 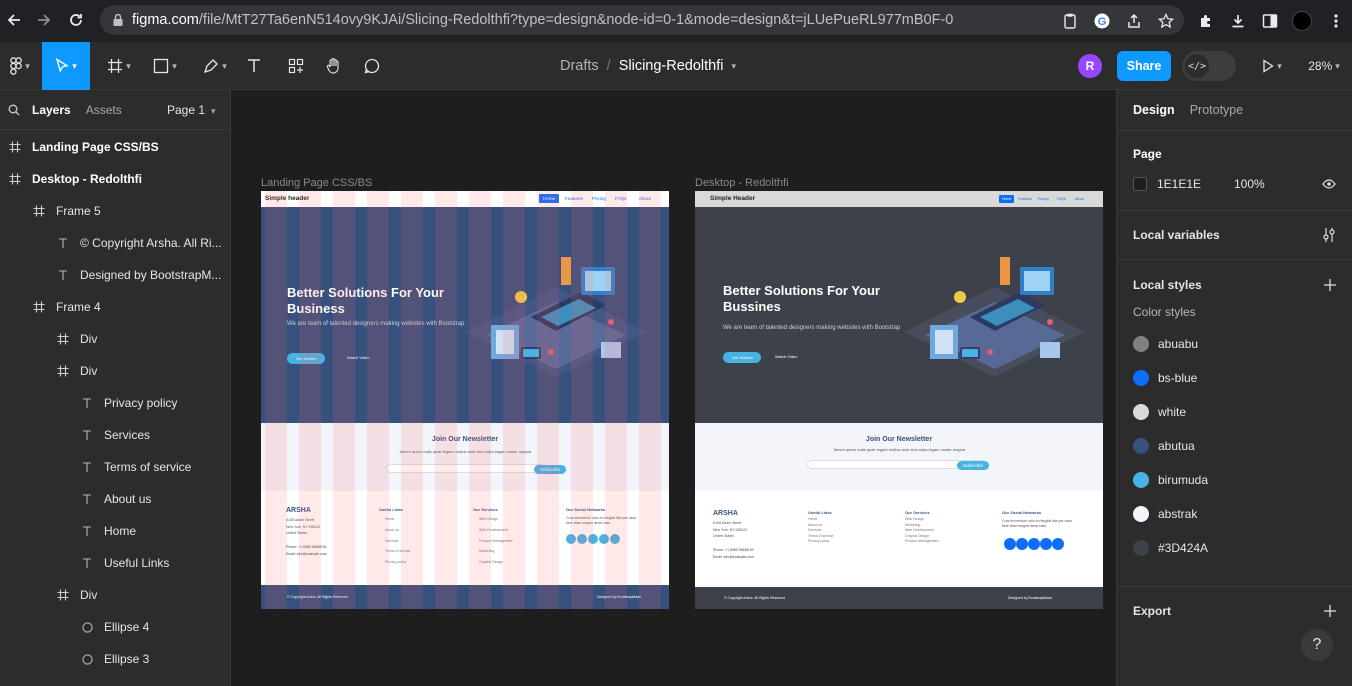 I want to click on page-selector: Page 1 ▾, so click(x=191, y=110).